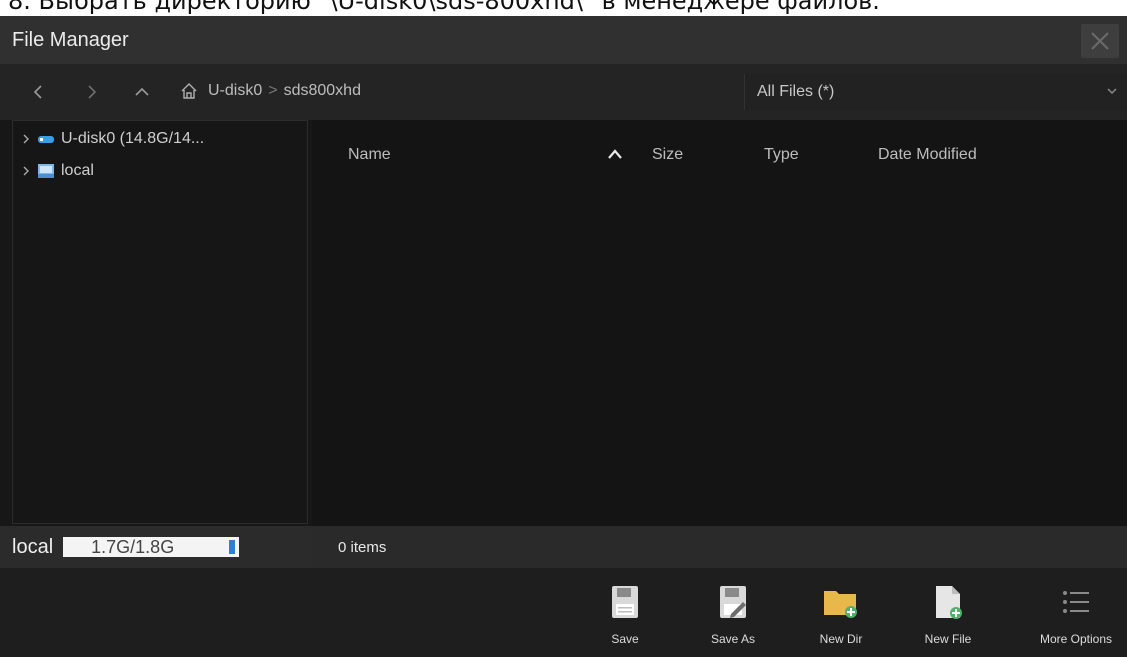 This screenshot has width=1127, height=657. What do you see at coordinates (70, 39) in the screenshot?
I see `window-title: File Manager` at bounding box center [70, 39].